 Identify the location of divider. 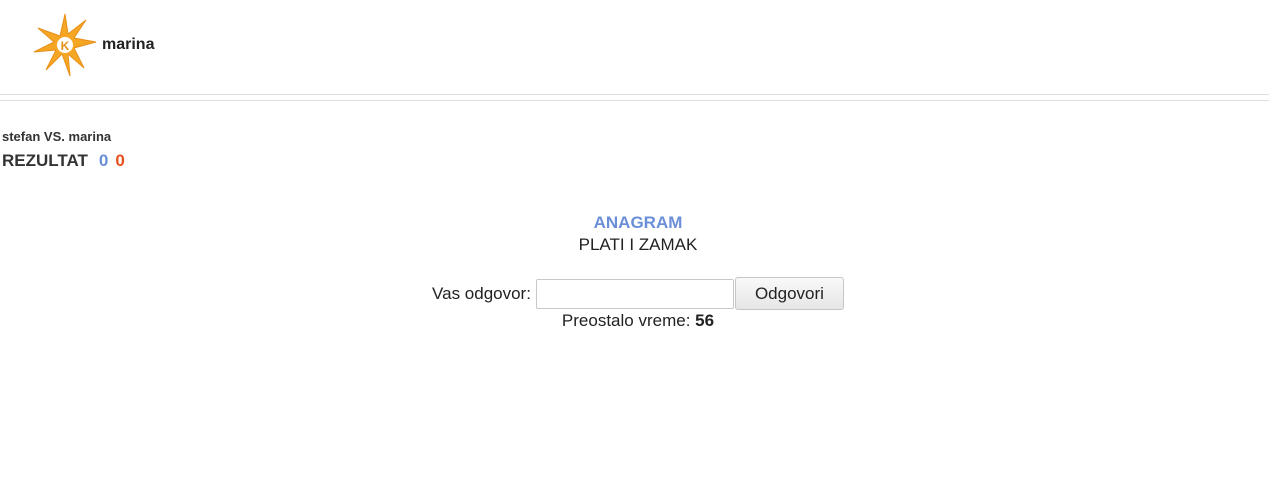
(634, 100).